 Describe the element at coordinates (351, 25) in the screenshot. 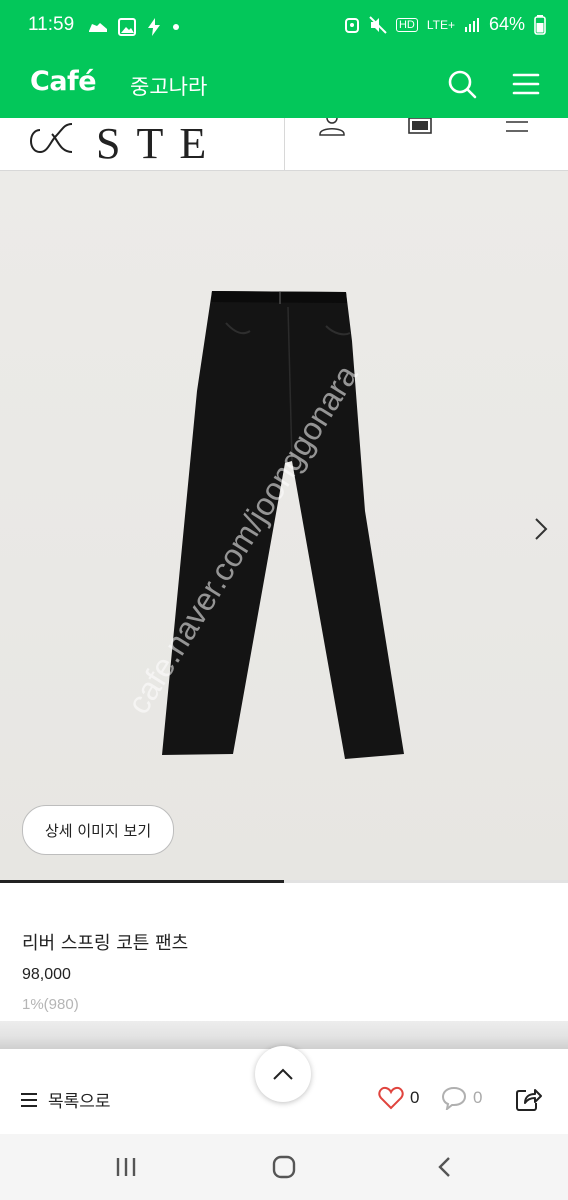

I see `alarm-icon` at that location.